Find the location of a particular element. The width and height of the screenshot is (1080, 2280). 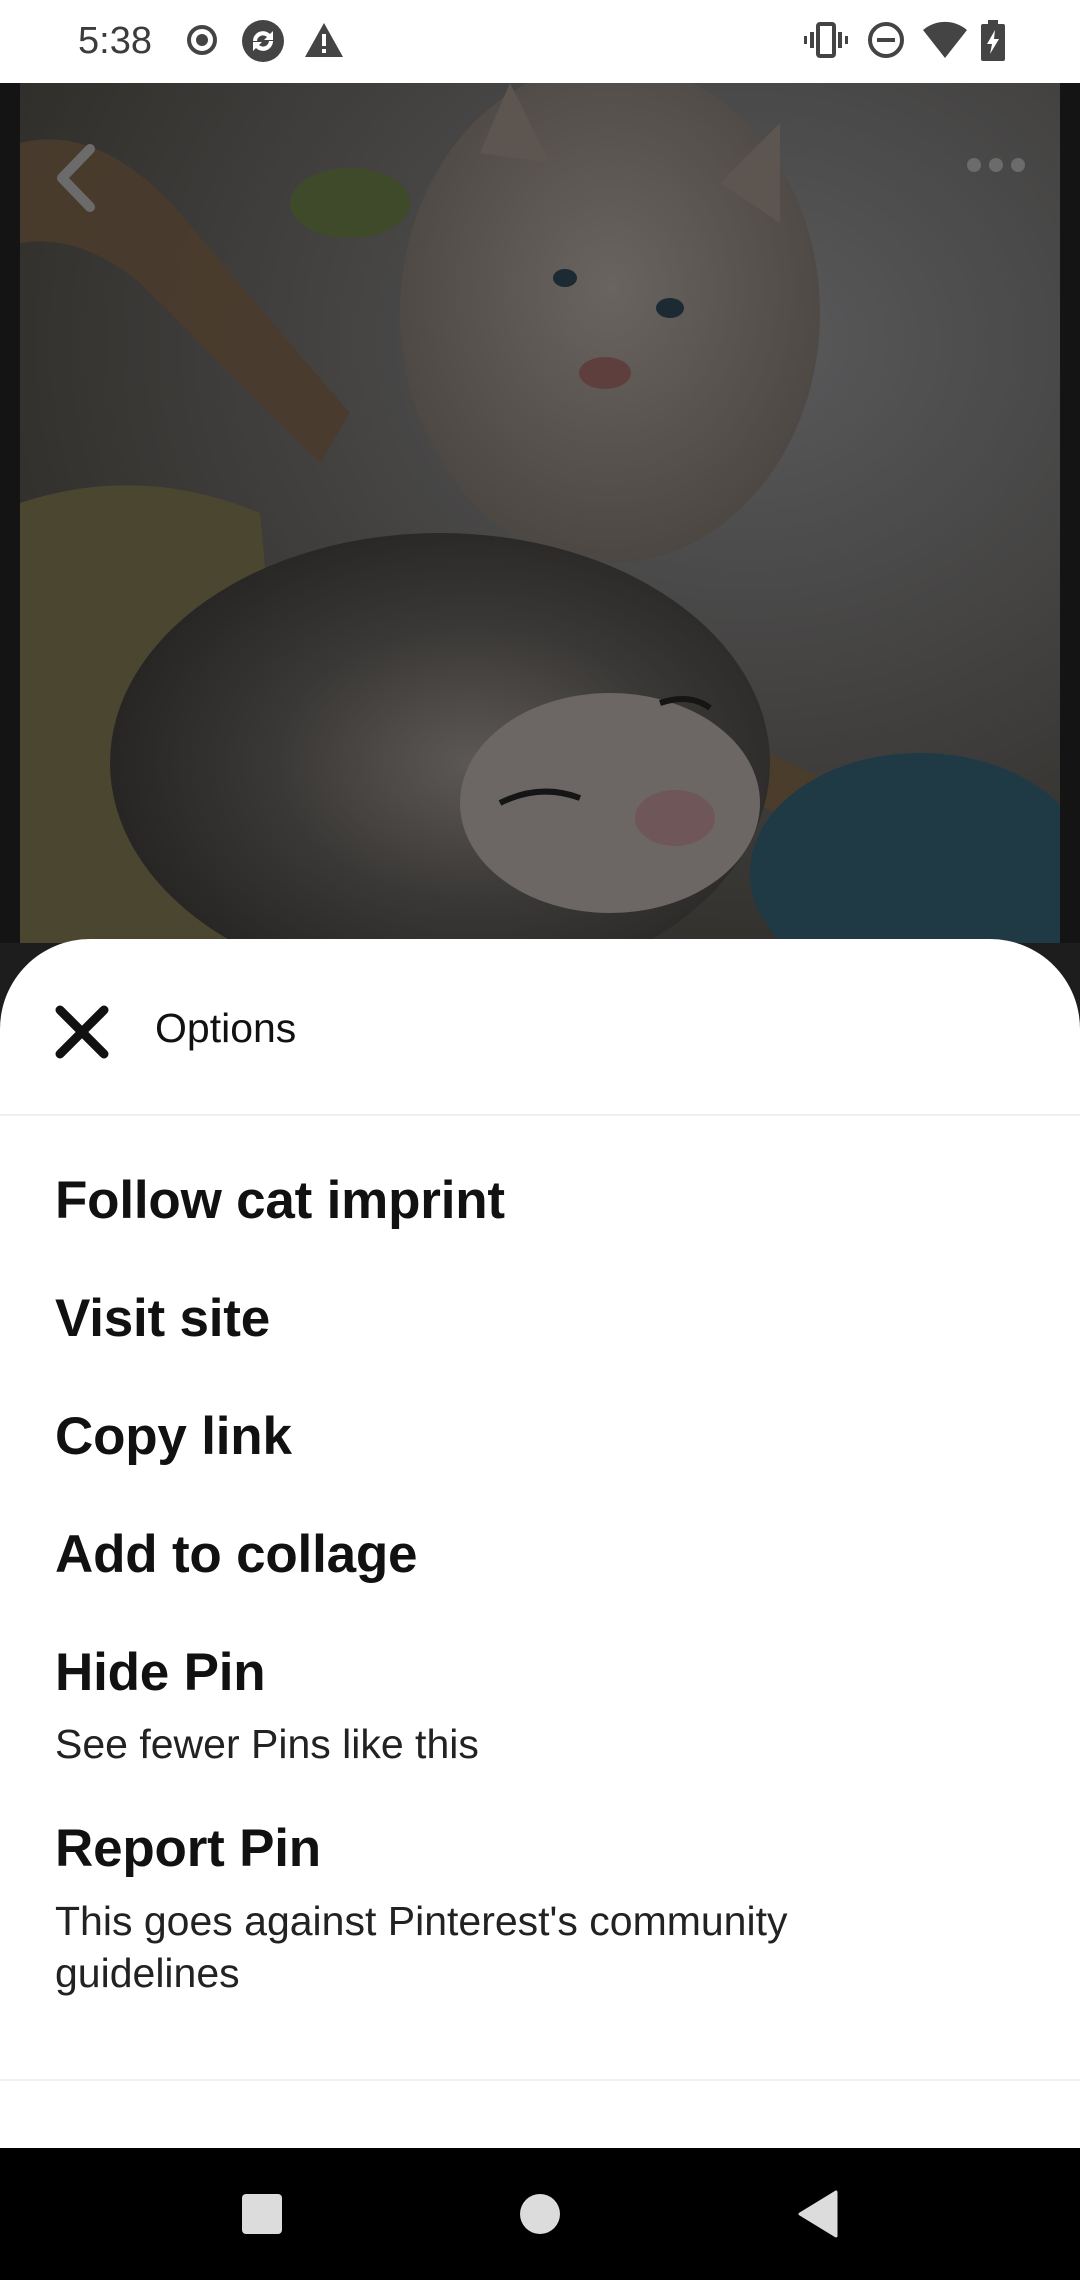

more-horizontal-icon is located at coordinates (996, 167).